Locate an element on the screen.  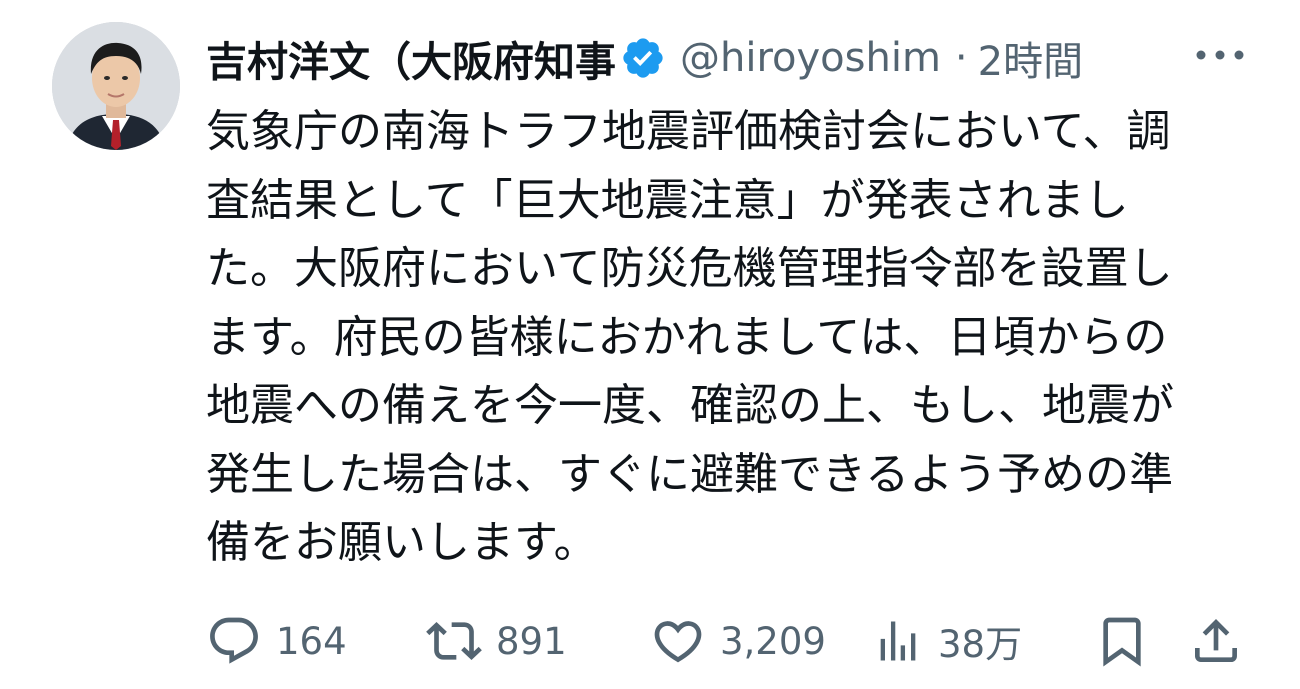
tweet-actions: 164 891 3,209 38万 is located at coordinates (731, 641).